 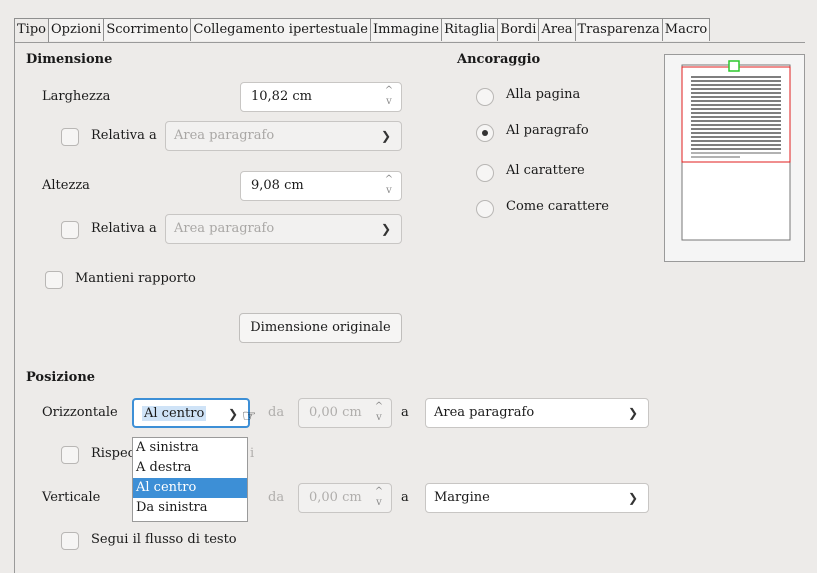 What do you see at coordinates (71, 497) in the screenshot?
I see `vertical-label: Verticale` at bounding box center [71, 497].